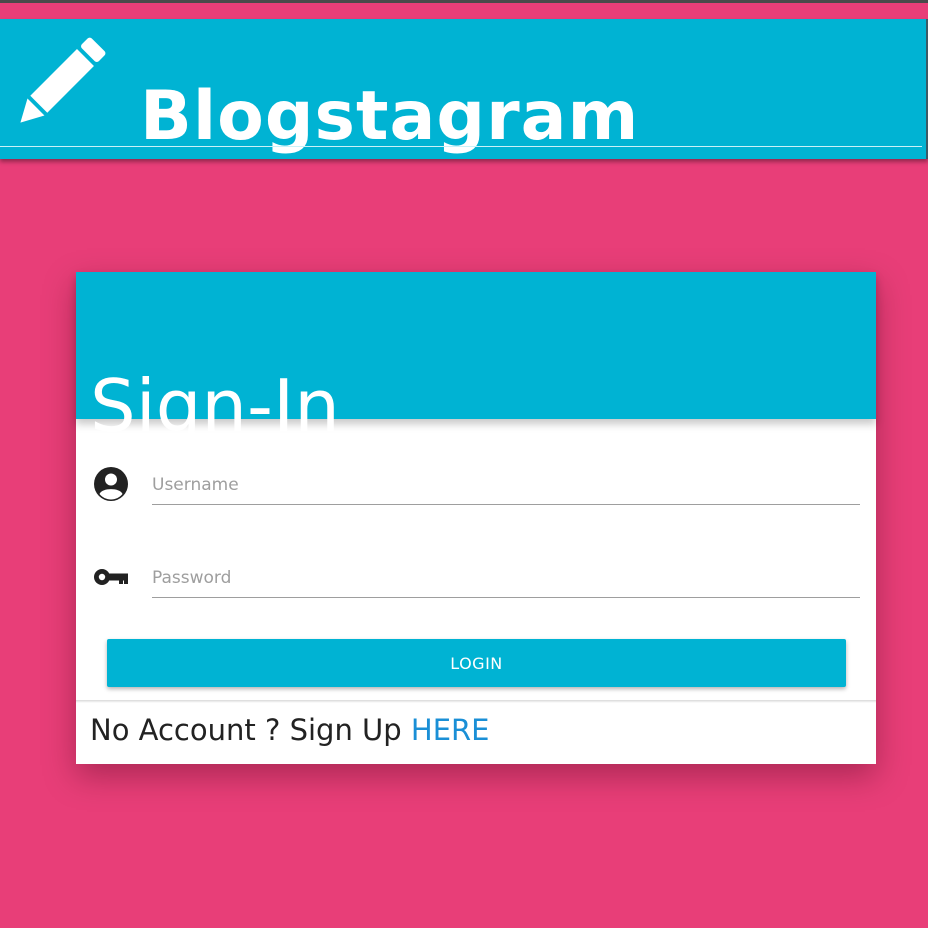  What do you see at coordinates (215, 405) in the screenshot?
I see `signin-title: Sign-In` at bounding box center [215, 405].